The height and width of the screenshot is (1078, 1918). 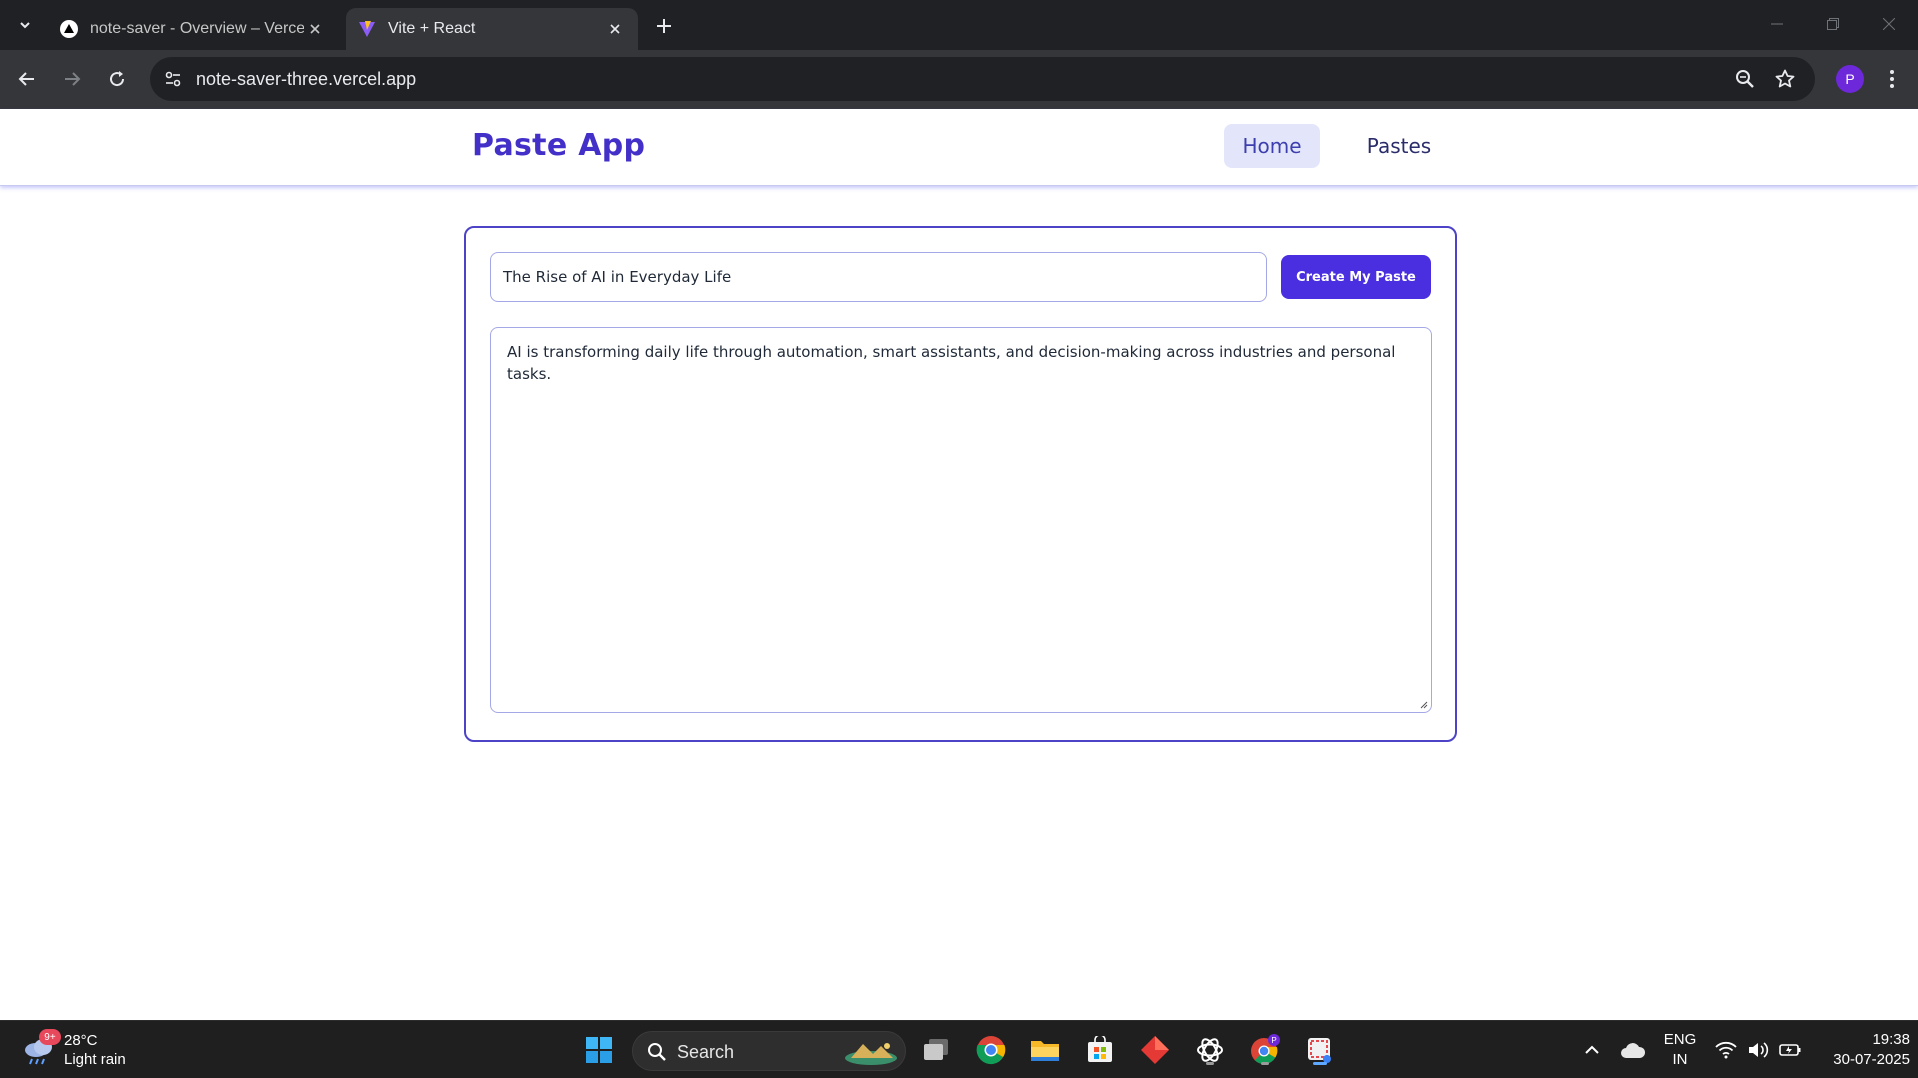 I want to click on reload-icon, so click(x=117, y=79).